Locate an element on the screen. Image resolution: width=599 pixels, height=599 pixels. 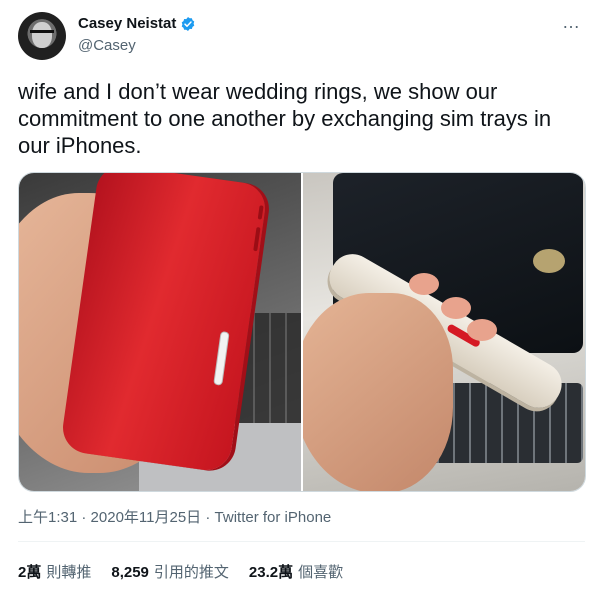
avatar-glasses is located at coordinates (42, 34).